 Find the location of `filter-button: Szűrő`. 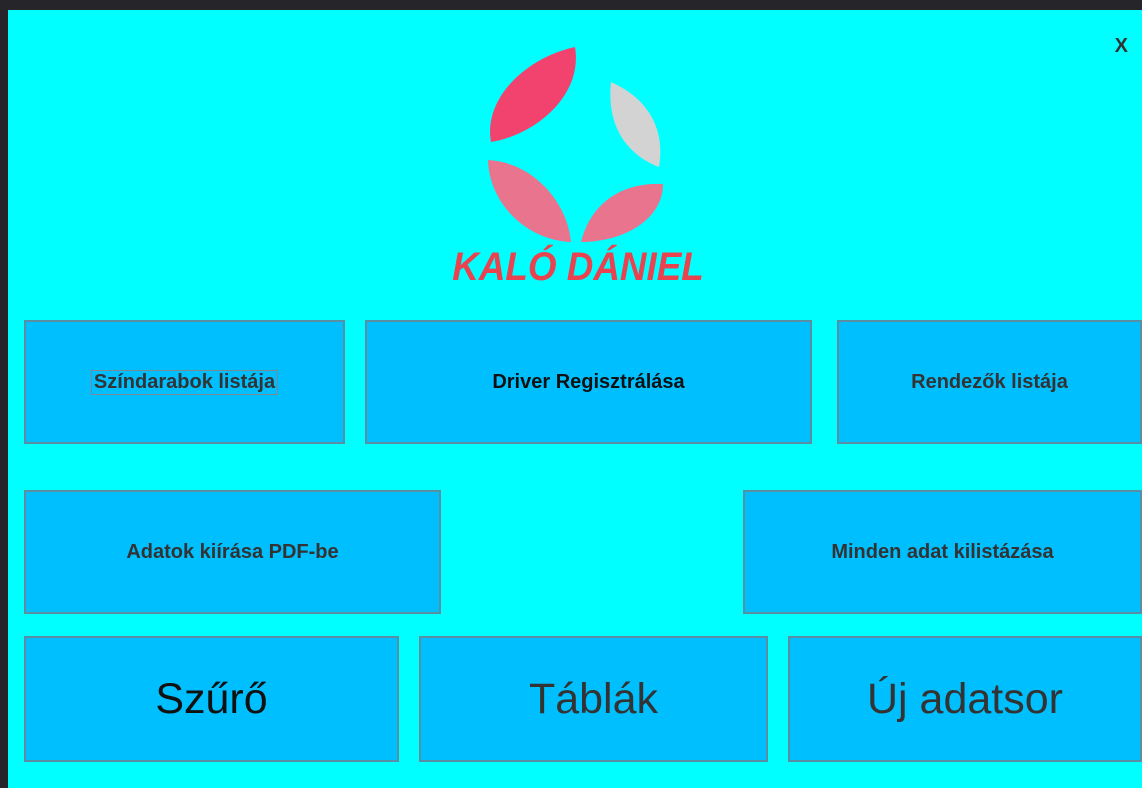

filter-button: Szűrő is located at coordinates (211, 699).